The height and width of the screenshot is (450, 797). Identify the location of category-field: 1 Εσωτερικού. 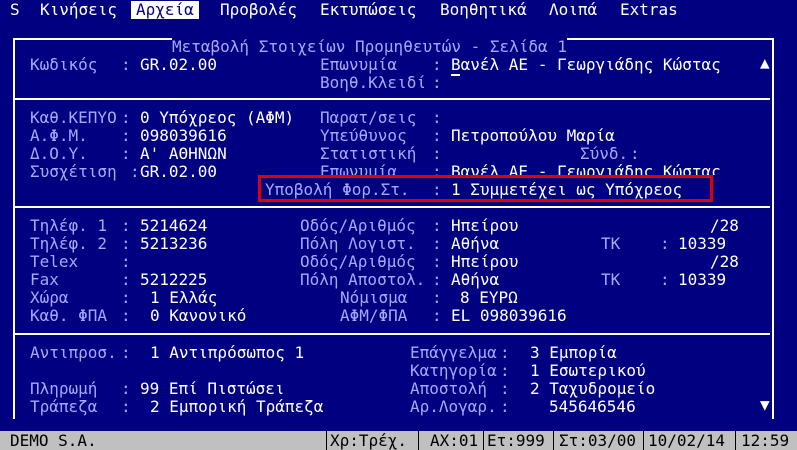
(588, 371).